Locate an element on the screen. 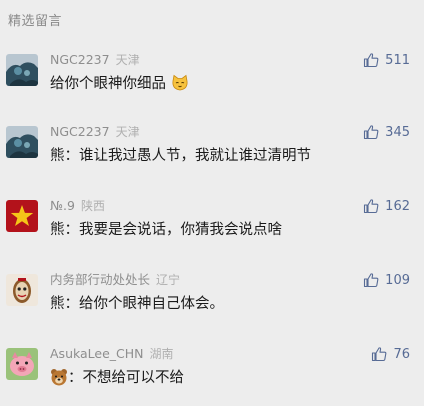 The image size is (424, 406). nickname: №.9 is located at coordinates (62, 205).